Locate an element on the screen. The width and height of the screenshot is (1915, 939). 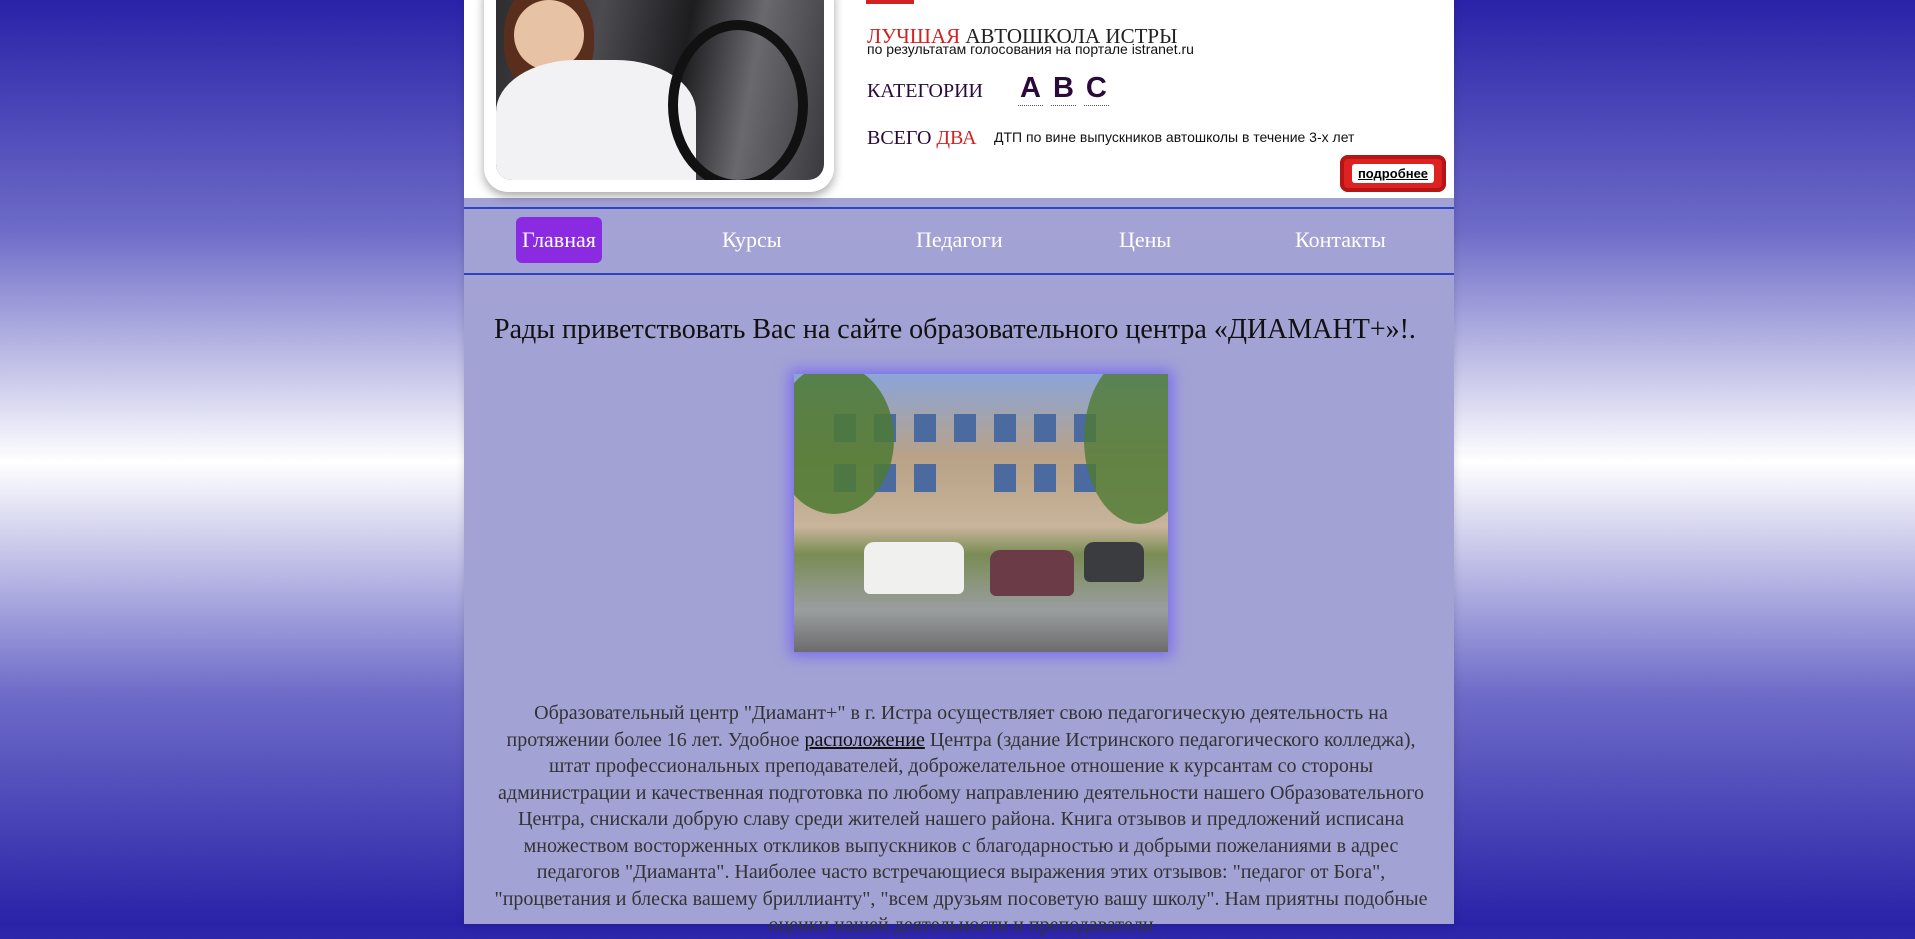
photo-car-white is located at coordinates (914, 568).